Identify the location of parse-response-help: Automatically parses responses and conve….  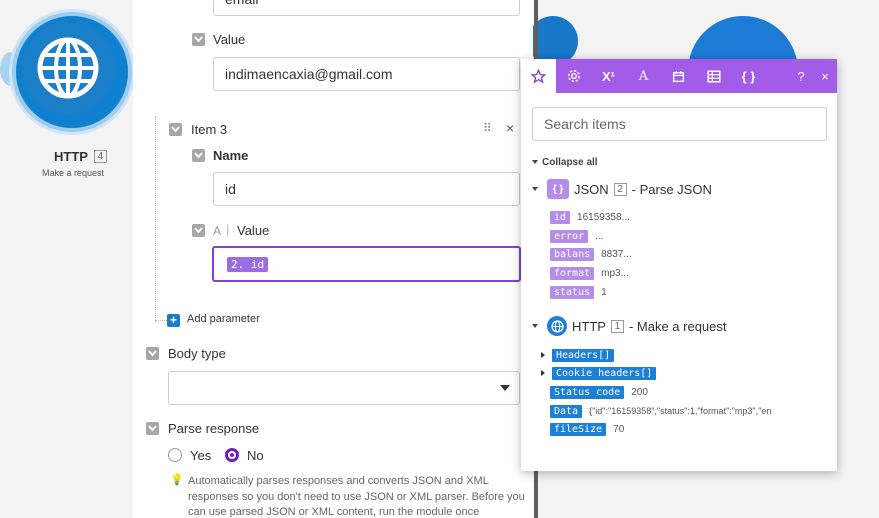
(356, 496).